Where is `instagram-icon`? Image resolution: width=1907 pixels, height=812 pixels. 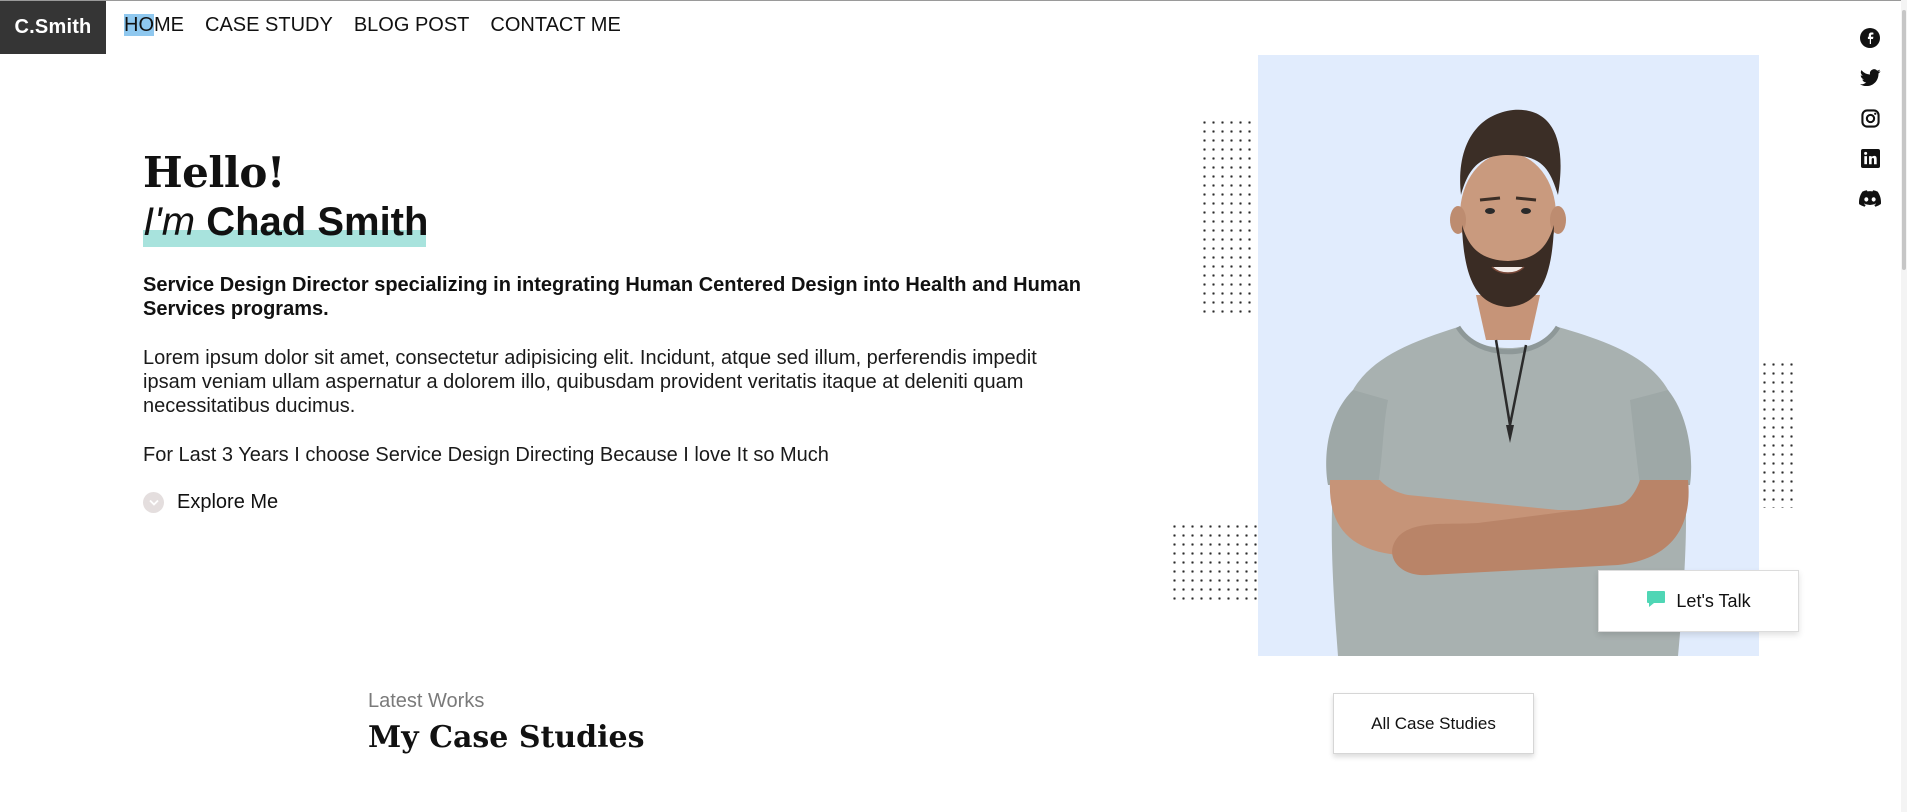
instagram-icon is located at coordinates (1870, 118).